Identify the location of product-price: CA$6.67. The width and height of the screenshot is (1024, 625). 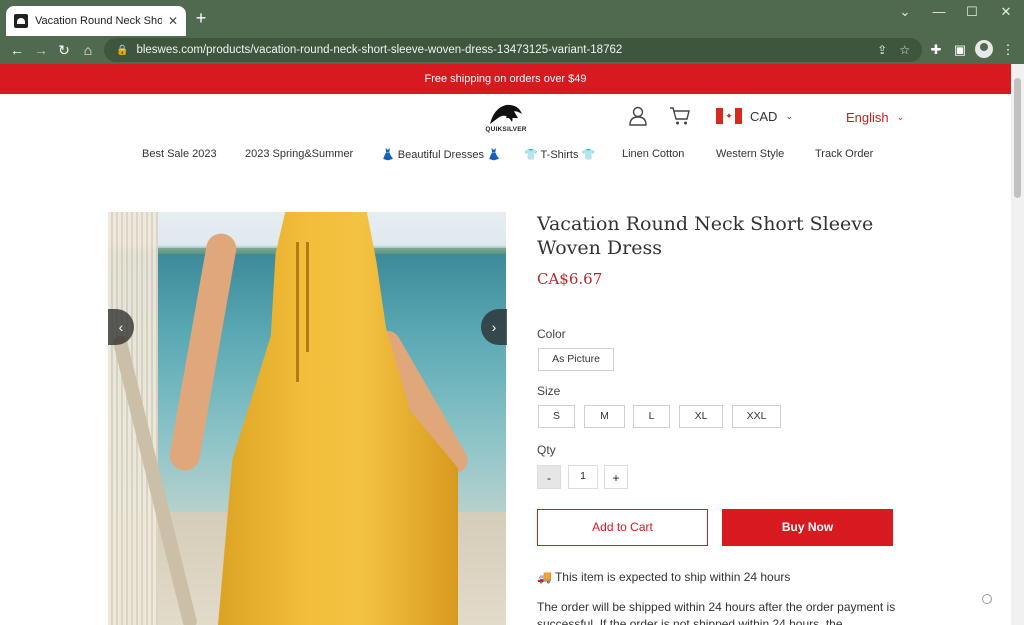
(570, 279).